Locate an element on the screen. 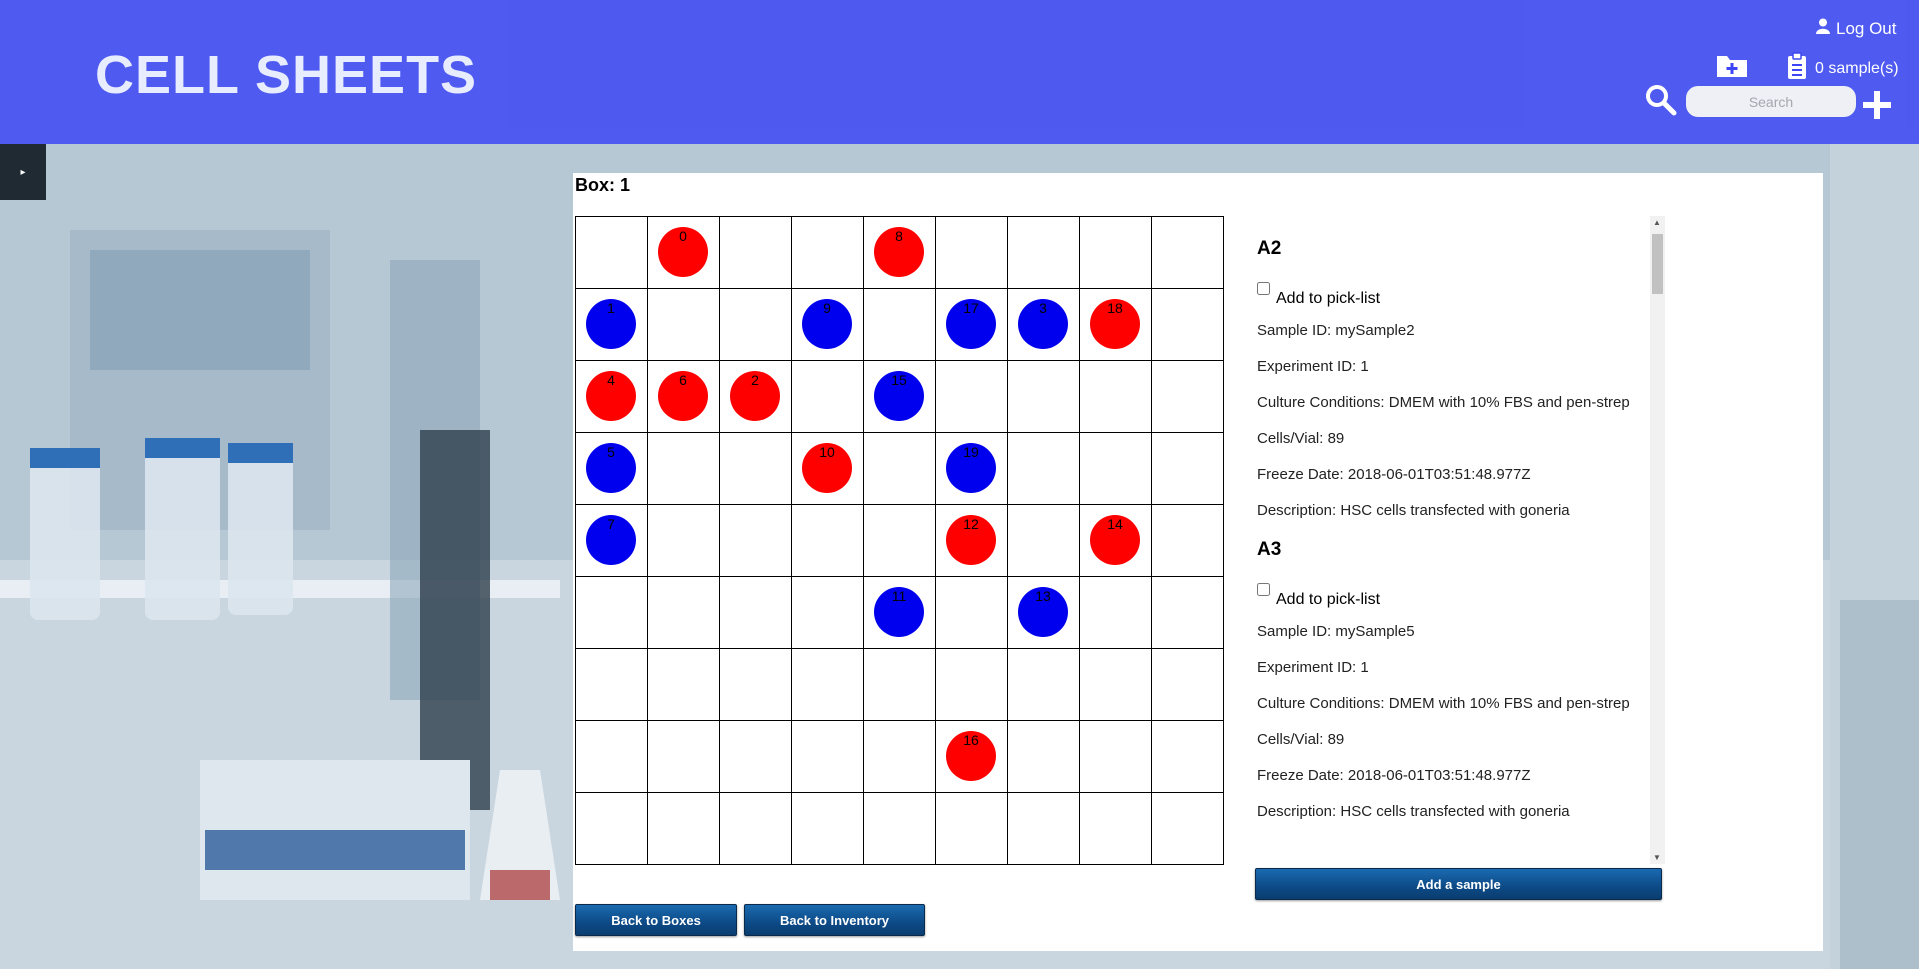 This screenshot has width=1919, height=969. box-cell: 13 is located at coordinates (1044, 613).